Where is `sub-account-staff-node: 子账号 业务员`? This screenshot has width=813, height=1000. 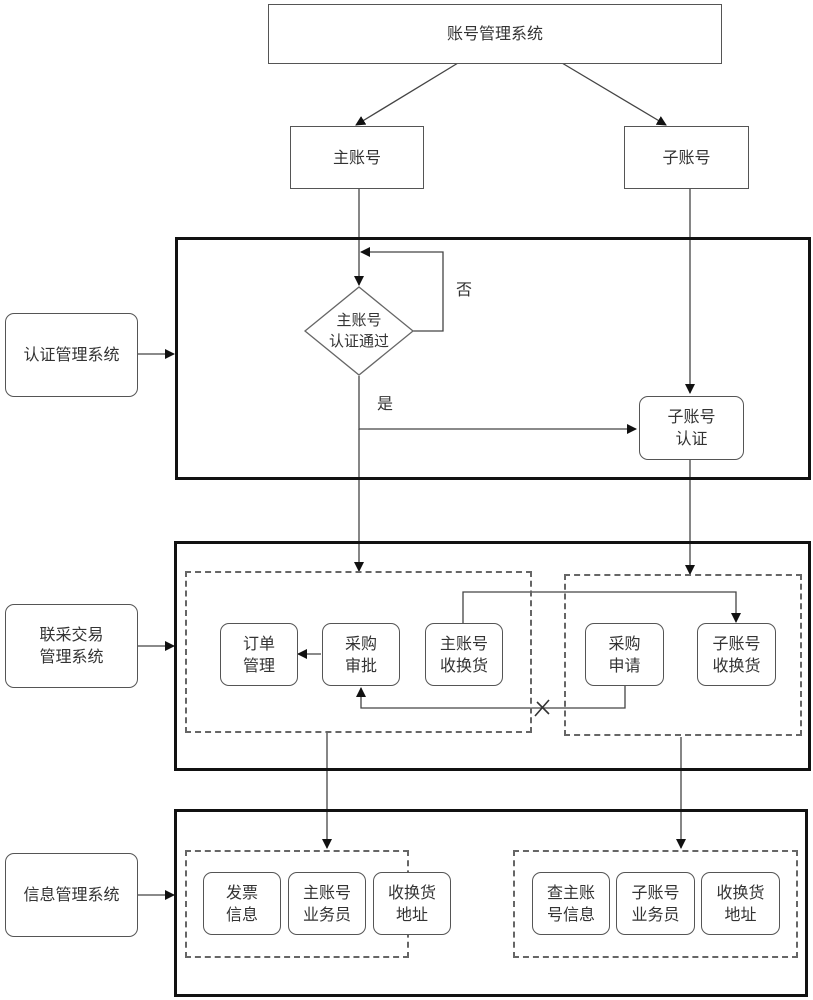 sub-account-staff-node: 子账号 业务员 is located at coordinates (655, 903).